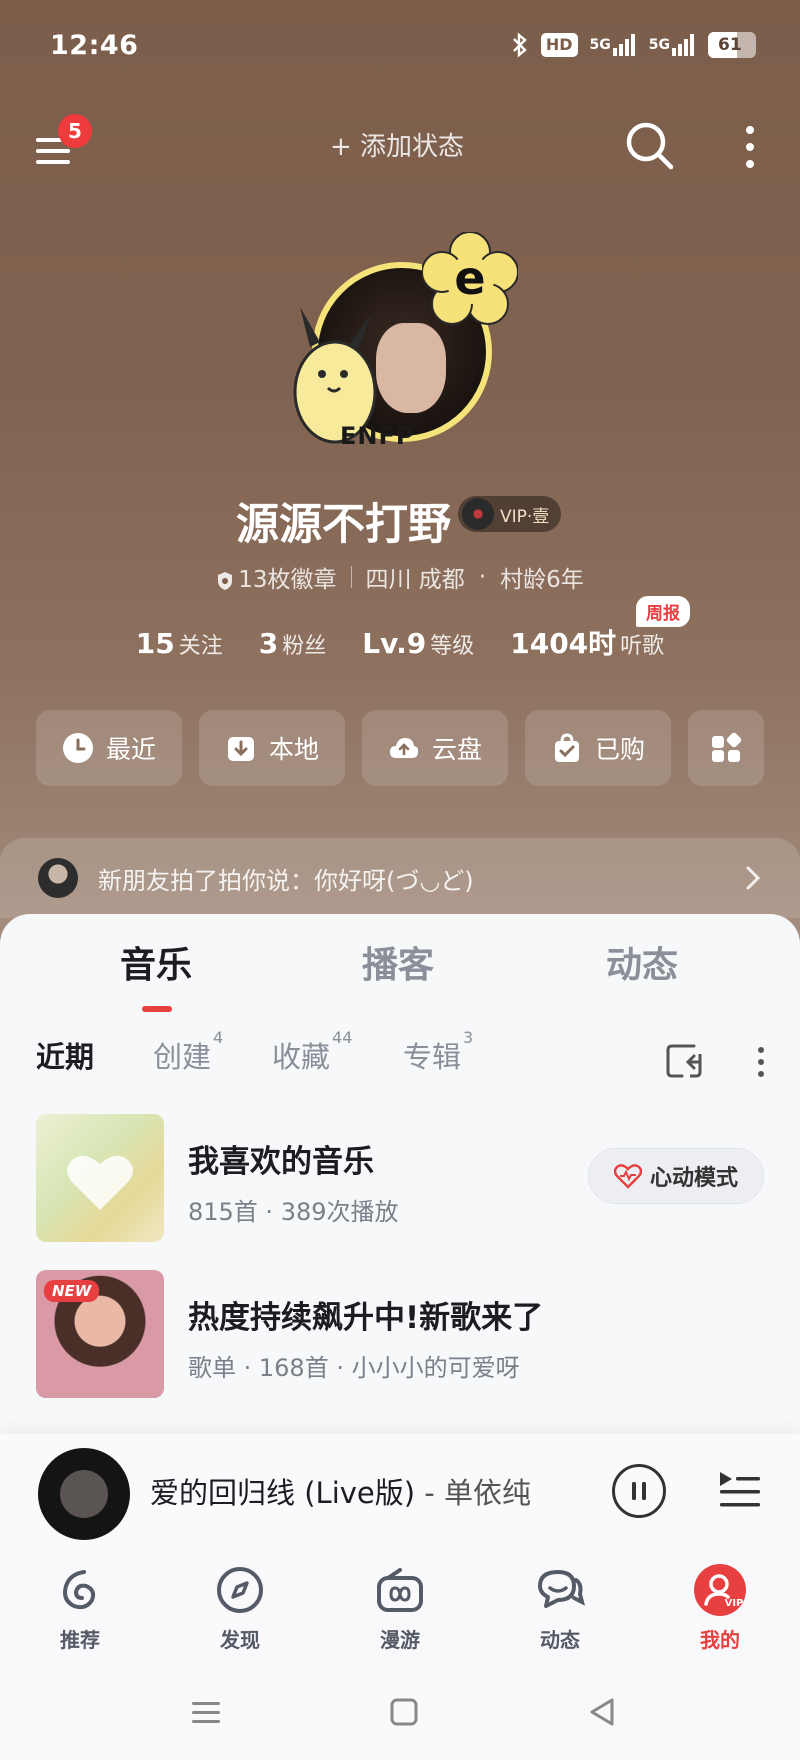 The image size is (800, 1760). I want to click on profile-stats: 15 关注 3 粉丝 Lv.9 等级 1404时 听歌, so click(400, 642).